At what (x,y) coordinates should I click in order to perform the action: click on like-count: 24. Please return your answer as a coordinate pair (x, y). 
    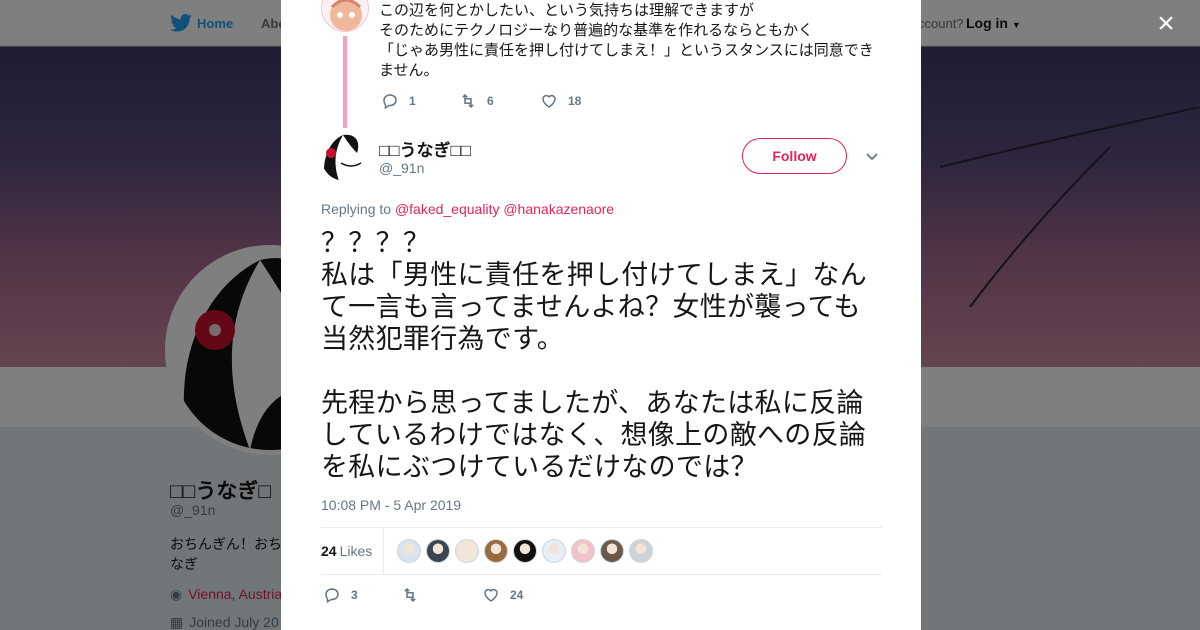
    Looking at the image, I should click on (517, 595).